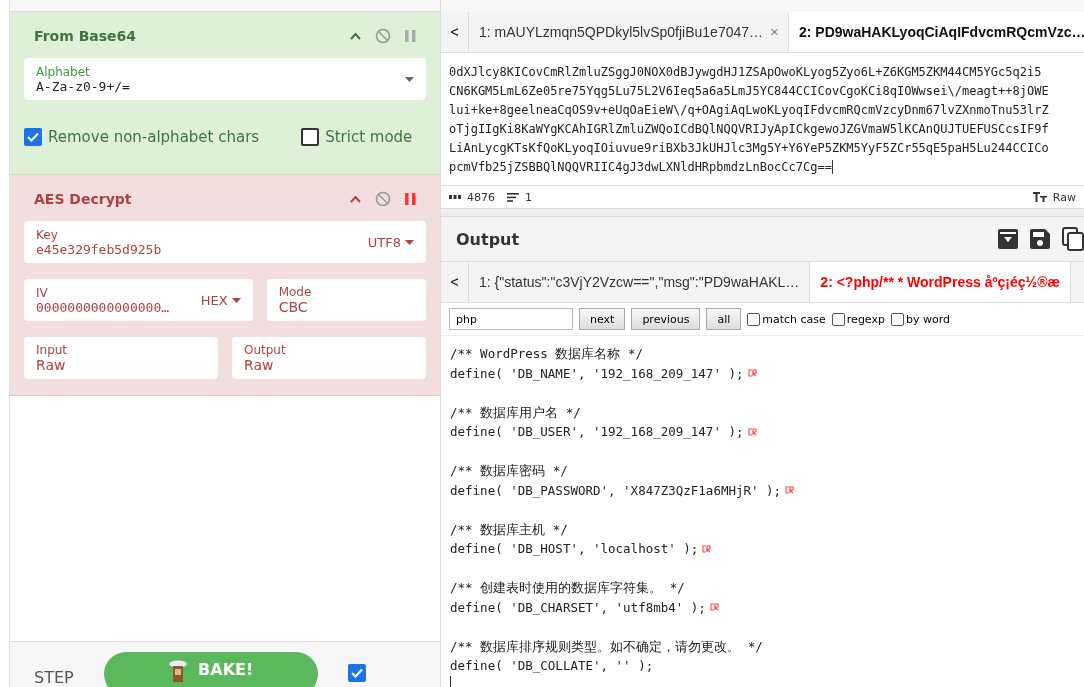 The height and width of the screenshot is (687, 1084). What do you see at coordinates (574, 549) in the screenshot?
I see `code-line: define( 'DB_HOST', 'localhost' );` at bounding box center [574, 549].